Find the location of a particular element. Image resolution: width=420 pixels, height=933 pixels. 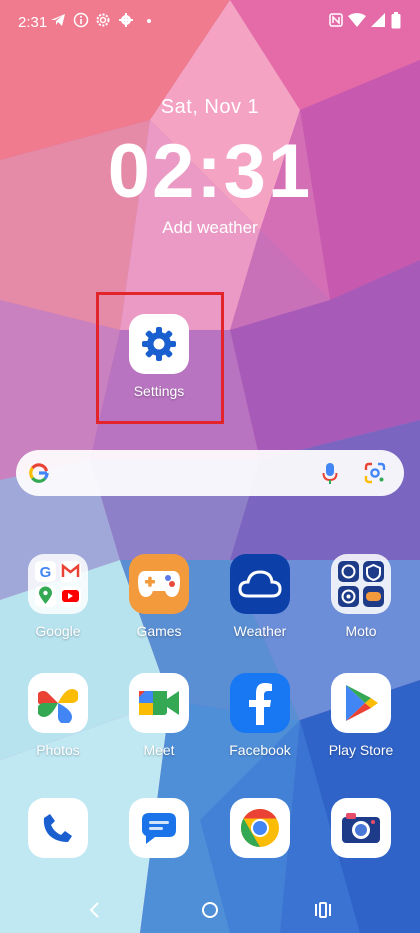

facebook-f-icon is located at coordinates (260, 704).